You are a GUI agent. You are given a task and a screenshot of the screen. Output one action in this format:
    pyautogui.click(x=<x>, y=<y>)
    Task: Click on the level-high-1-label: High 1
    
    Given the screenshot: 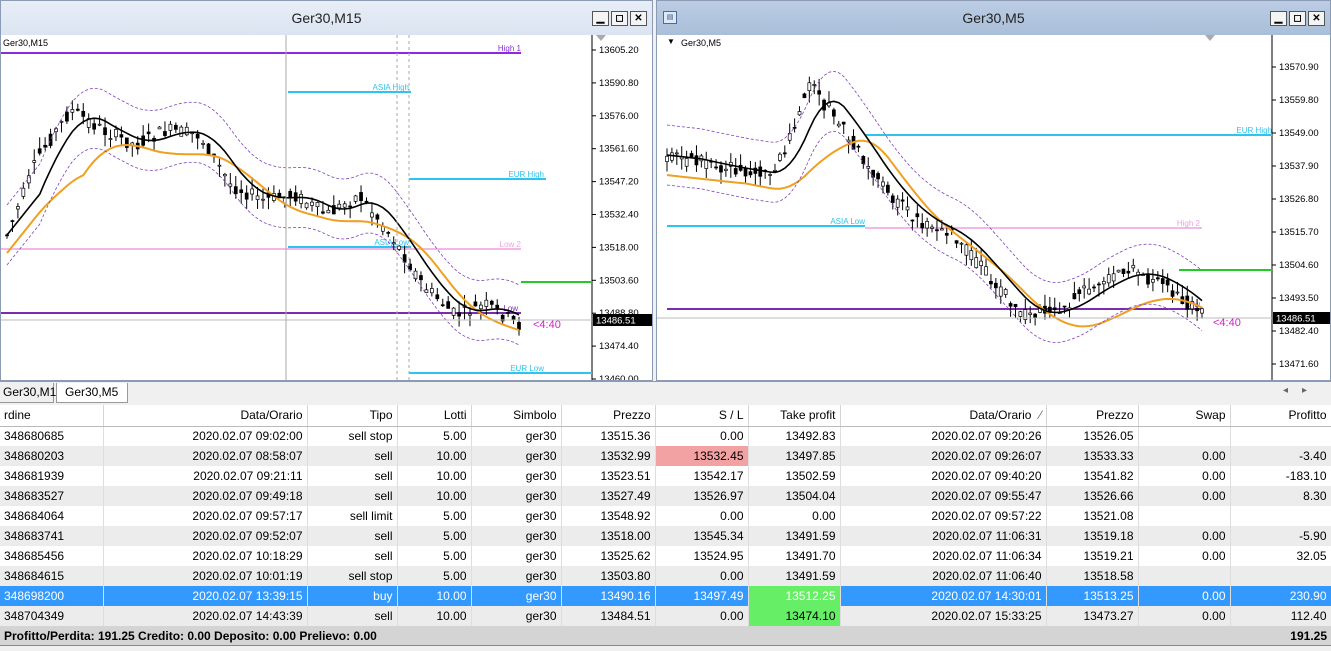 What is the action you would take?
    pyautogui.click(x=510, y=48)
    